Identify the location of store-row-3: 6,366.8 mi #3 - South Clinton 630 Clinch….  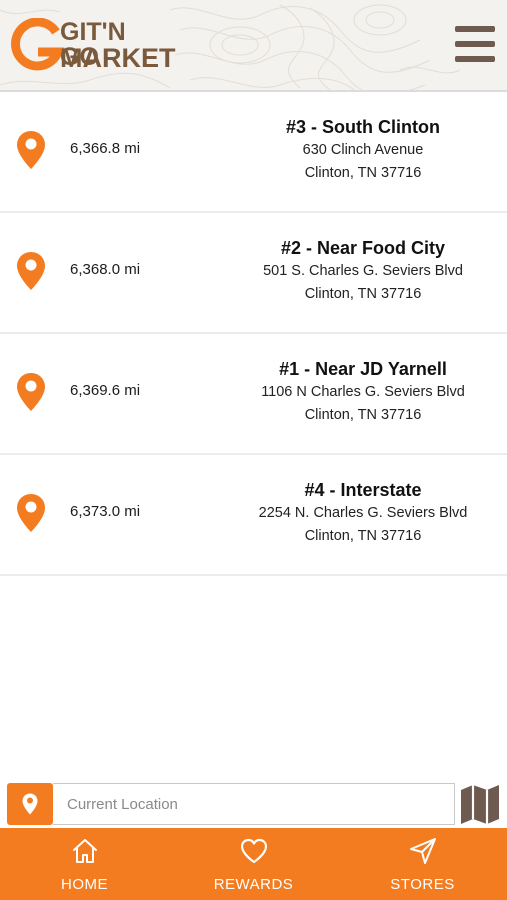
(253, 152).